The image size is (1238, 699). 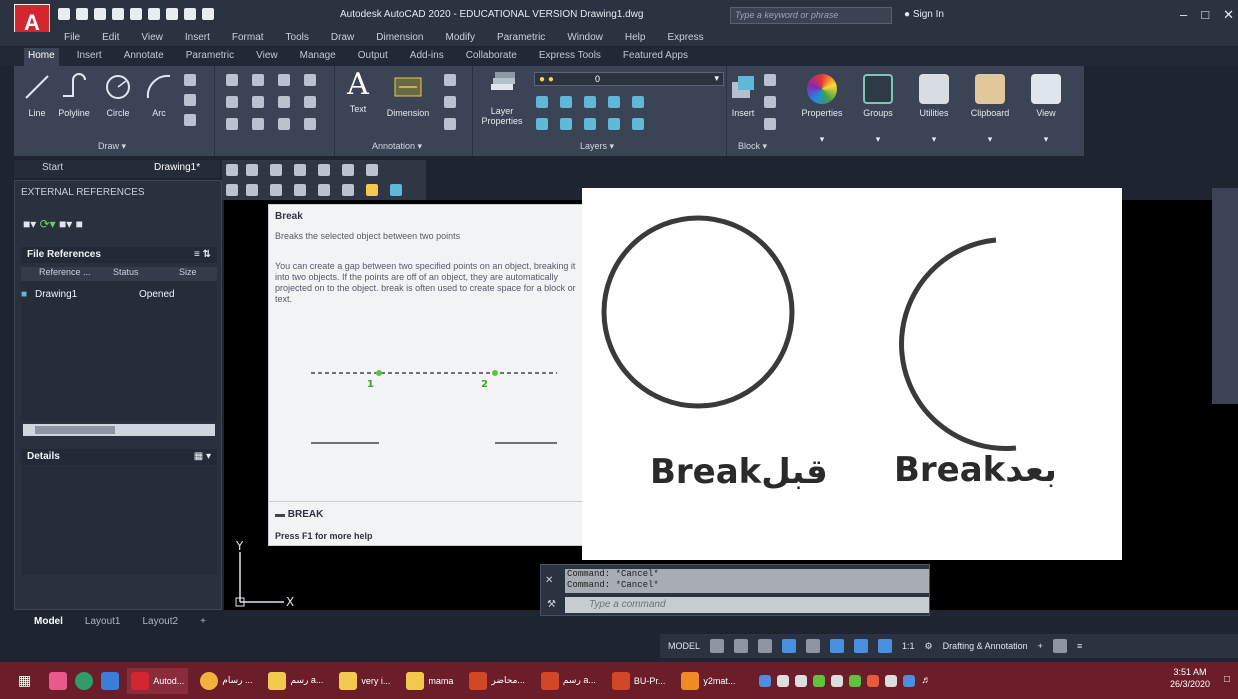 What do you see at coordinates (1227, 679) in the screenshot?
I see `notification-icon: □` at bounding box center [1227, 679].